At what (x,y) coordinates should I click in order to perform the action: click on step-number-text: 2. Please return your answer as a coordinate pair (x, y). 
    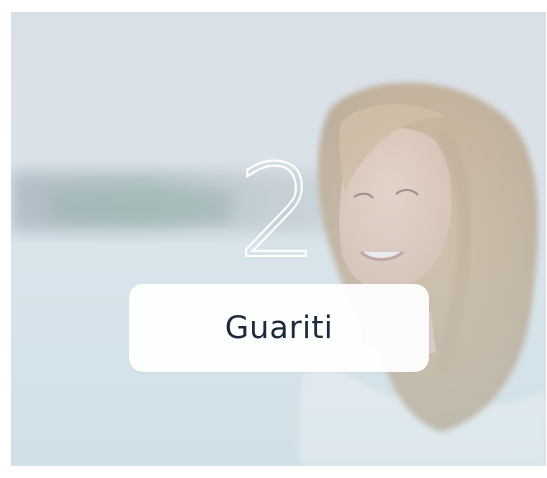
    Looking at the image, I should click on (277, 212).